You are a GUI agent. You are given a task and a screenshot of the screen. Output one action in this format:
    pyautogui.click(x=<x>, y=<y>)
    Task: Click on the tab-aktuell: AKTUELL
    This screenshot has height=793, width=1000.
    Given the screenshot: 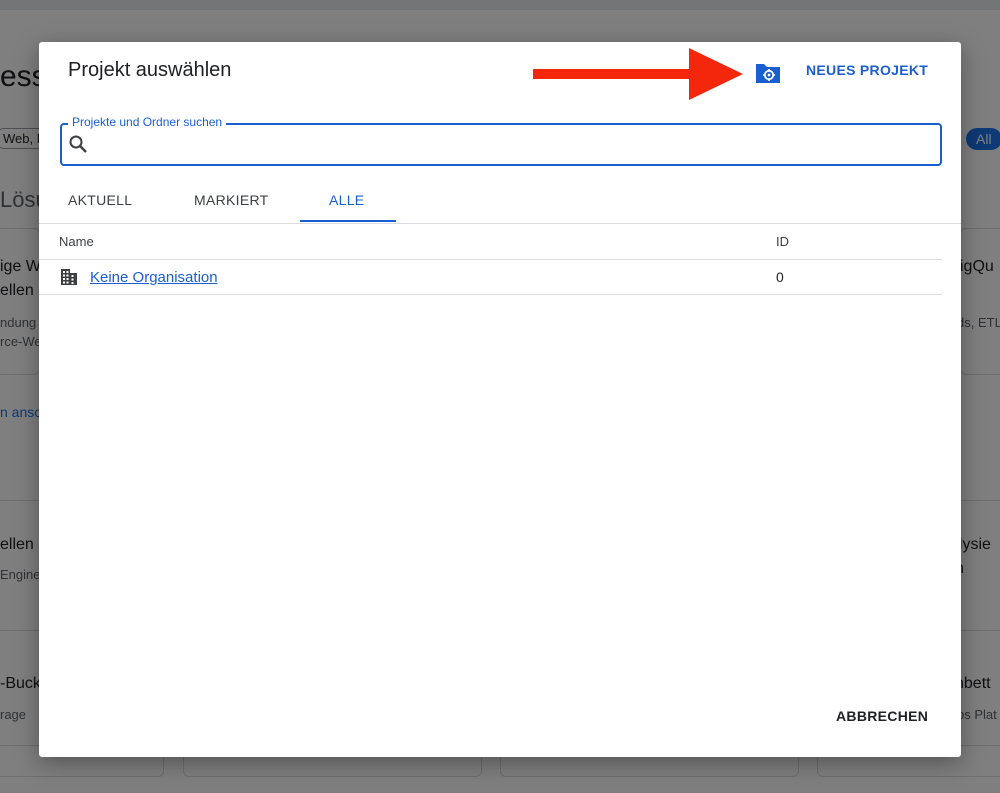 What is the action you would take?
    pyautogui.click(x=100, y=200)
    